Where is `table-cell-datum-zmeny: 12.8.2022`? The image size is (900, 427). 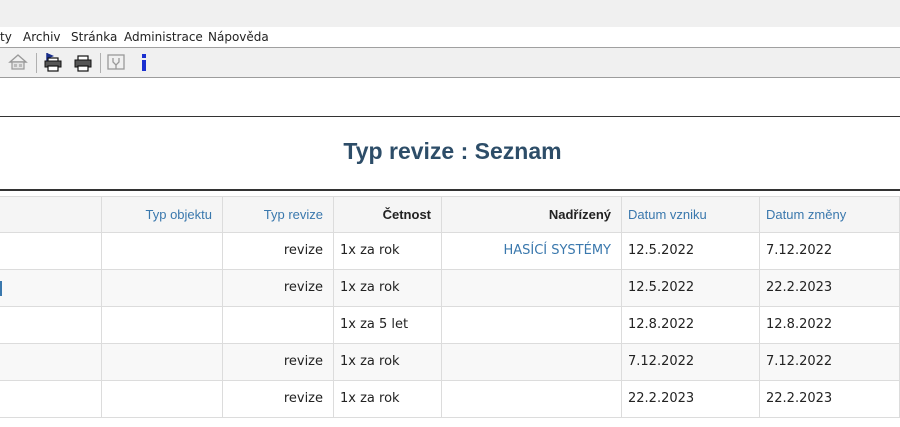
table-cell-datum-zmeny: 12.8.2022 is located at coordinates (830, 325).